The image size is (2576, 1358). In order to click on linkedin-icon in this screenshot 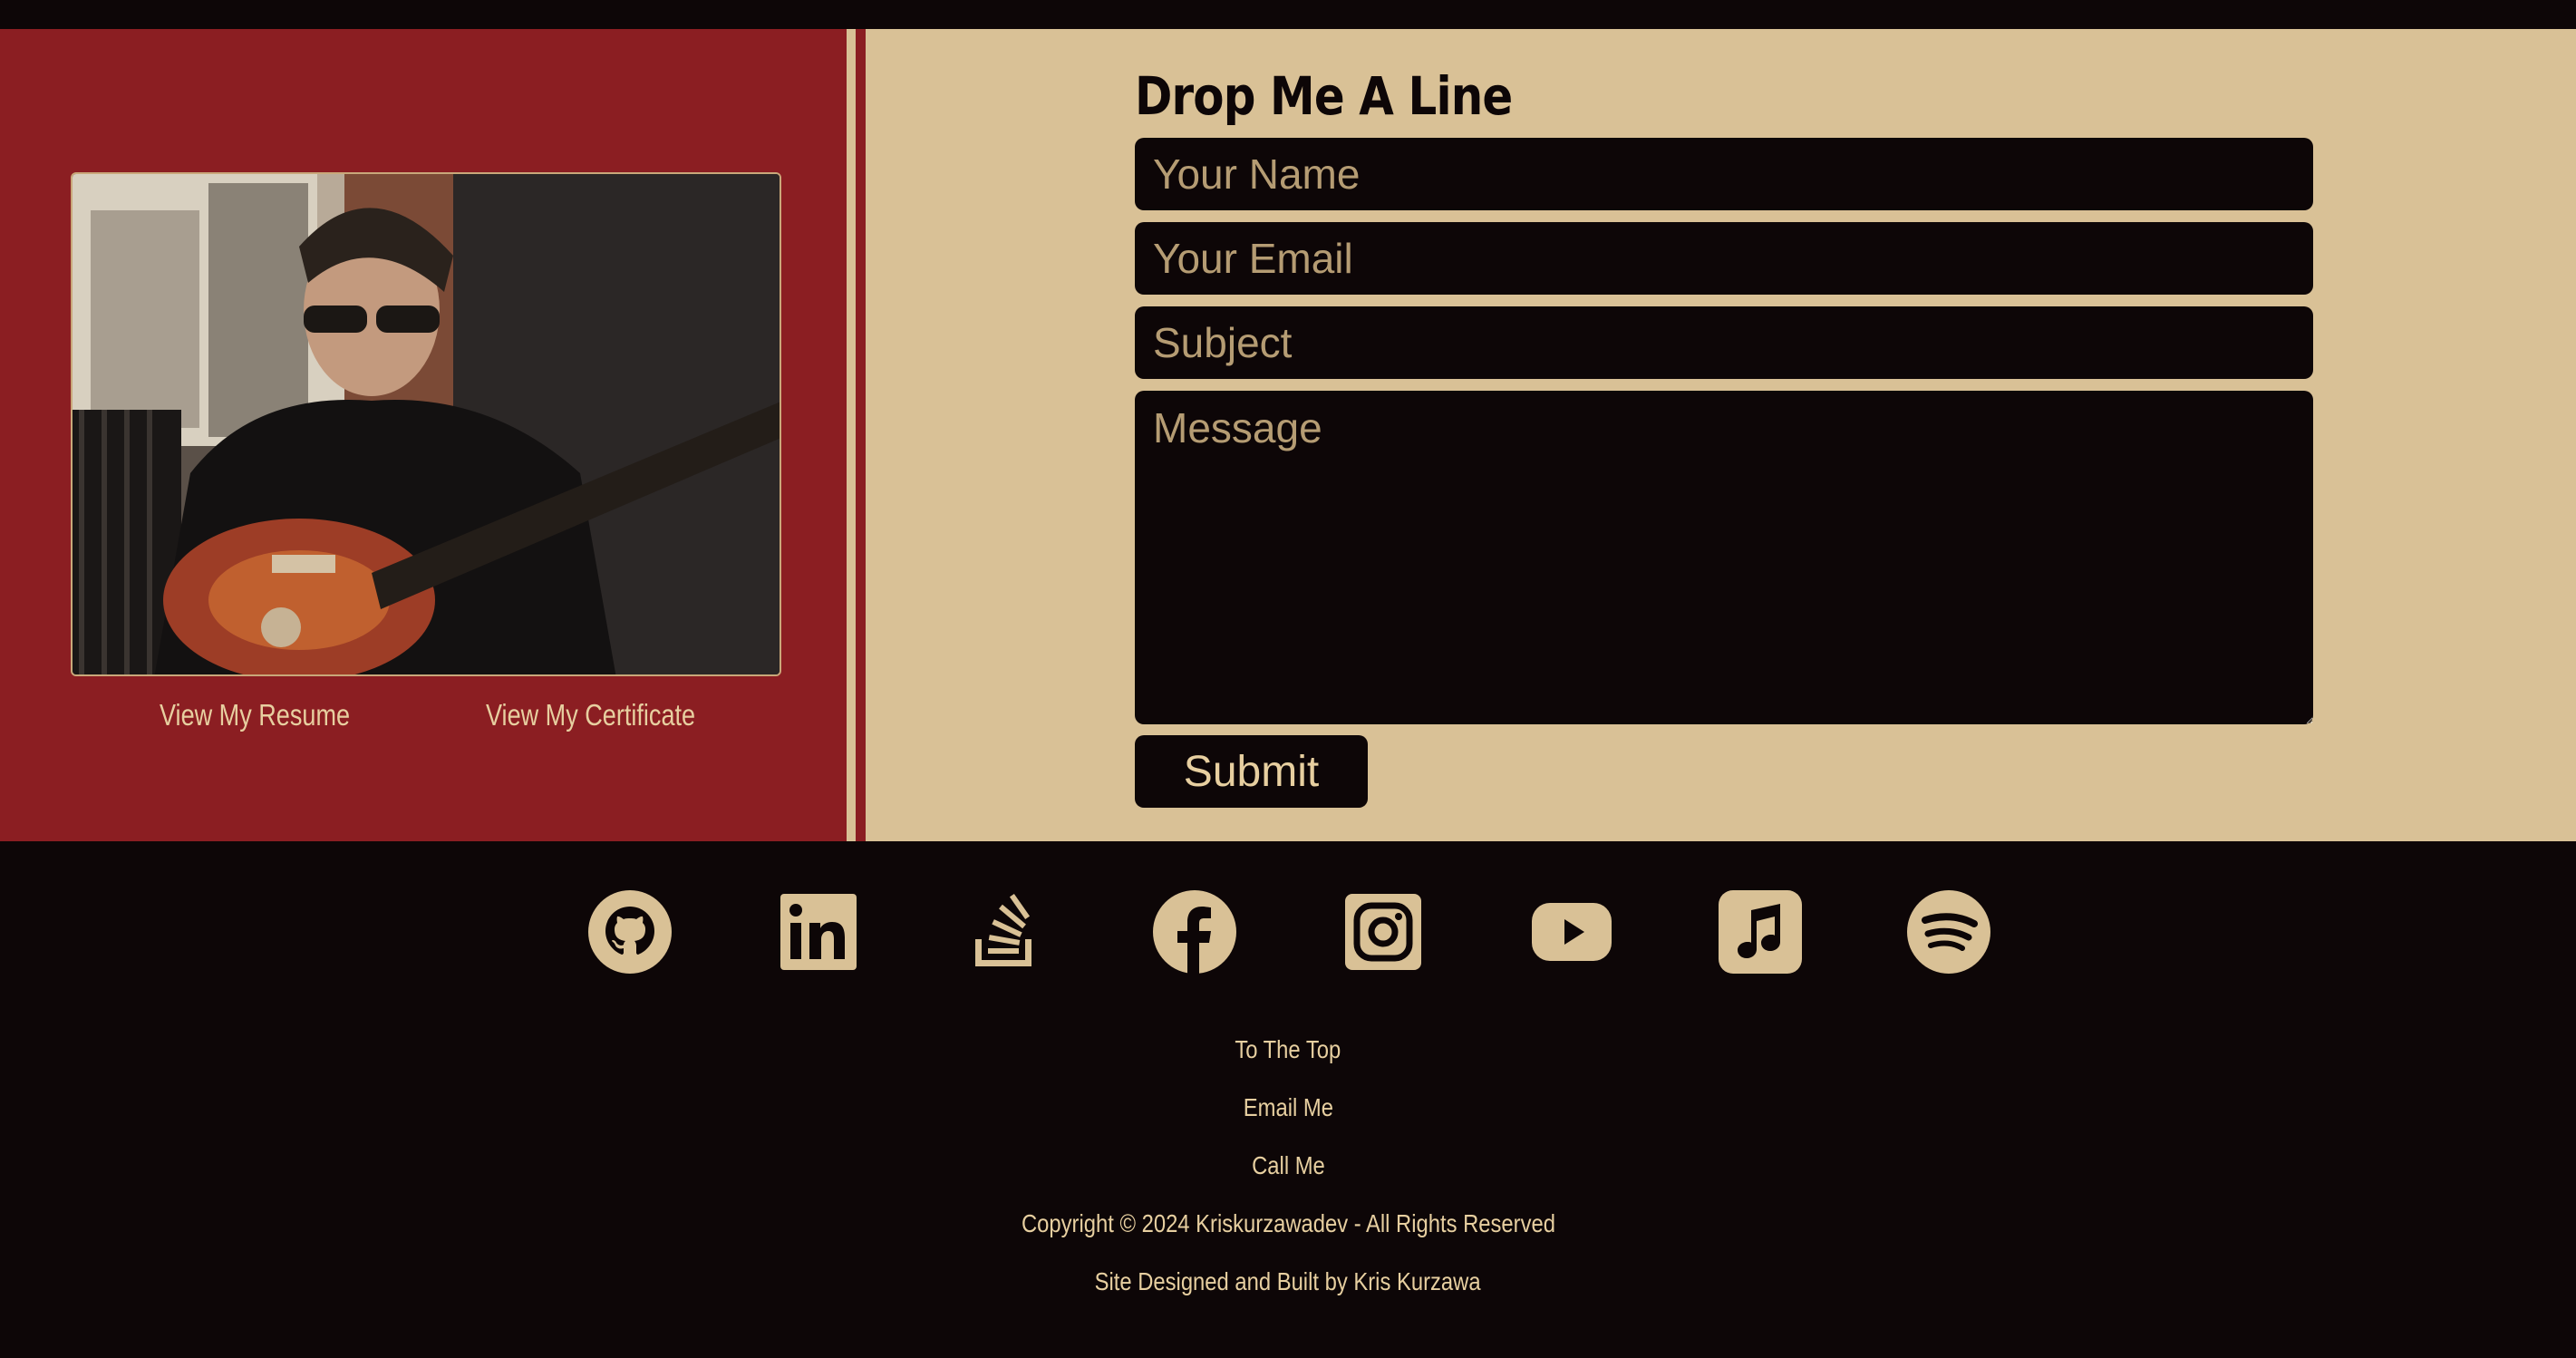, I will do `click(818, 932)`.